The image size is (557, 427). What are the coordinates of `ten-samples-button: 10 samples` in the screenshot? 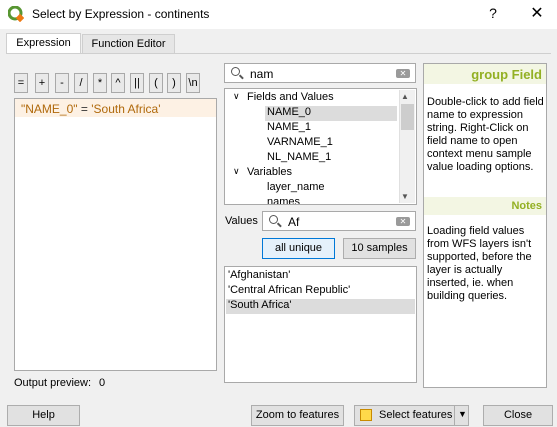 It's located at (379, 248).